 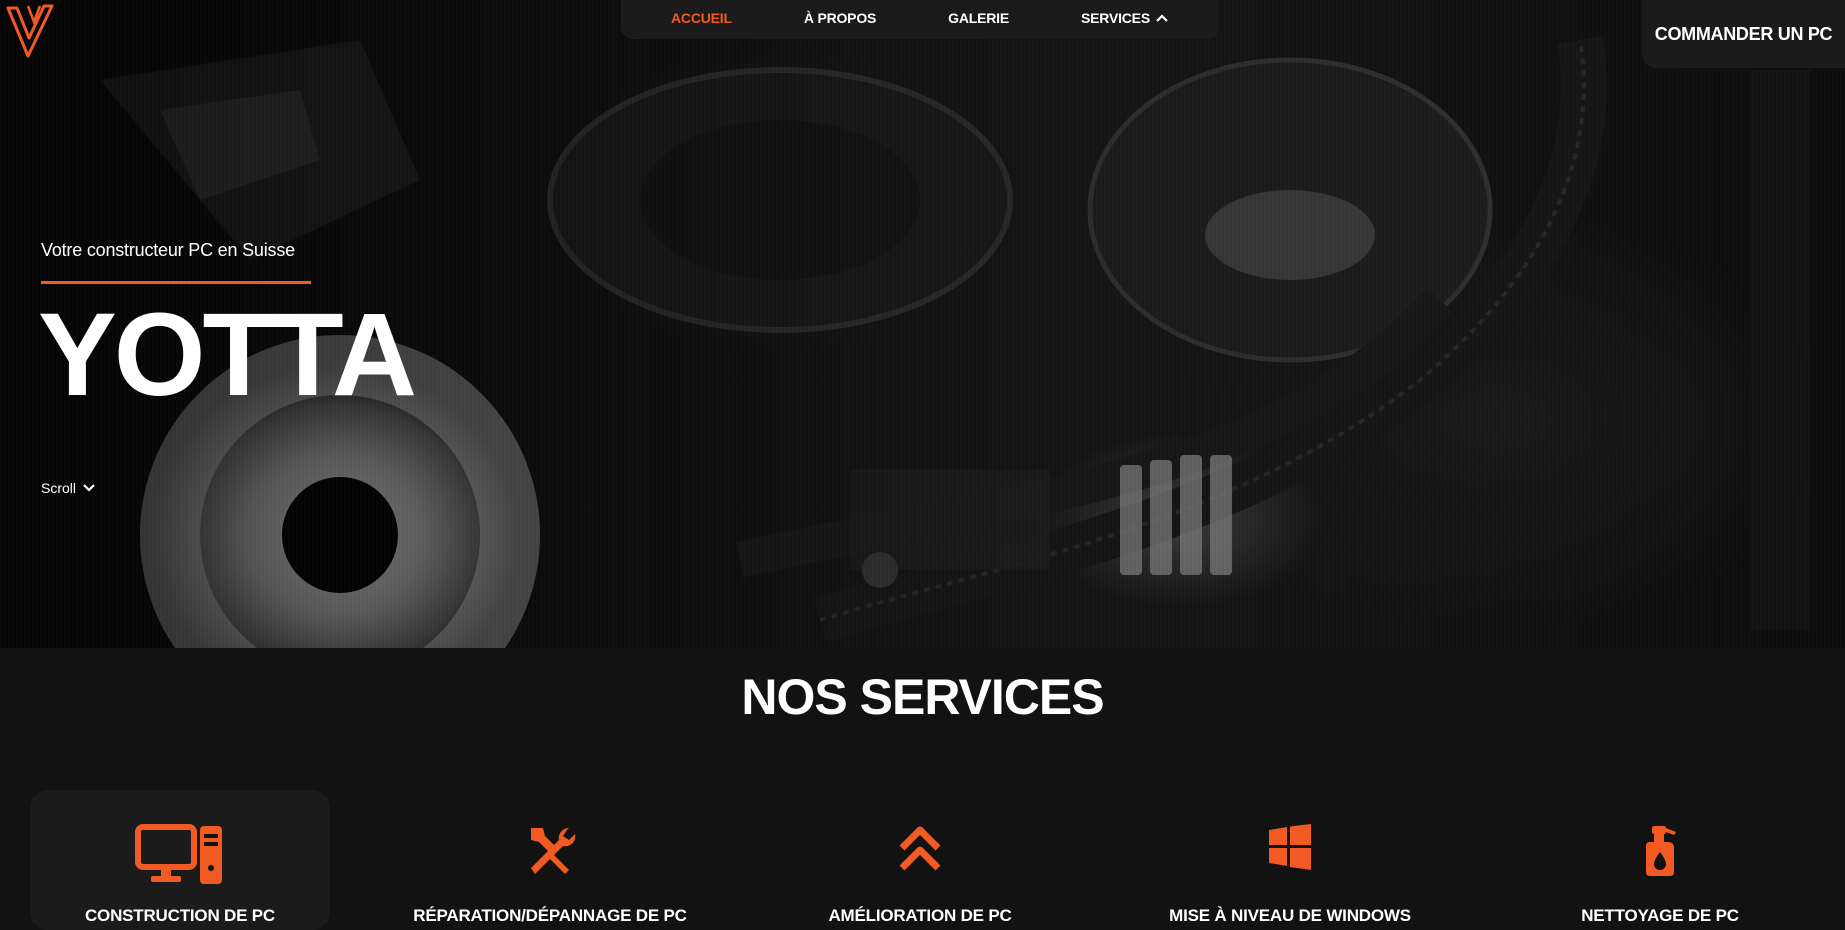 I want to click on tagline-underline, so click(x=176, y=282).